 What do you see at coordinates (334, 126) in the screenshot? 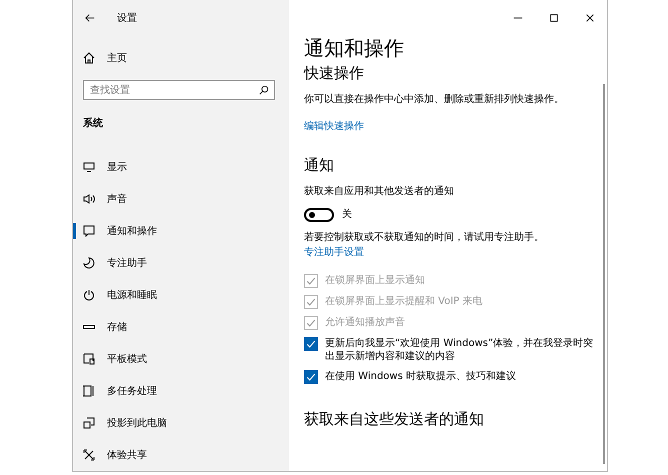
I see `edit-quick-actions-link: 编辑快速操作` at bounding box center [334, 126].